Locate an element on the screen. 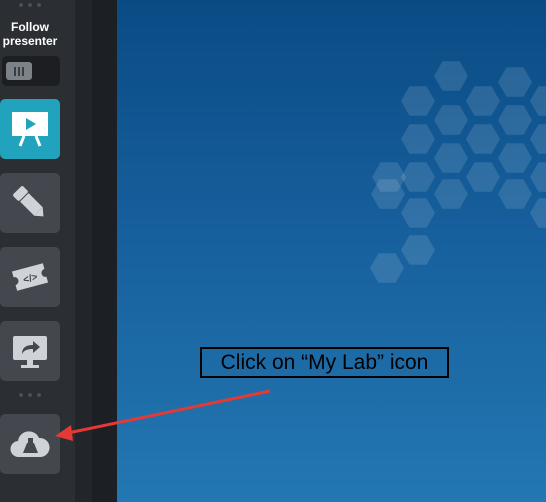 This screenshot has height=502, width=546. tool-sidebar: Follow presenter </> is located at coordinates (37, 251).